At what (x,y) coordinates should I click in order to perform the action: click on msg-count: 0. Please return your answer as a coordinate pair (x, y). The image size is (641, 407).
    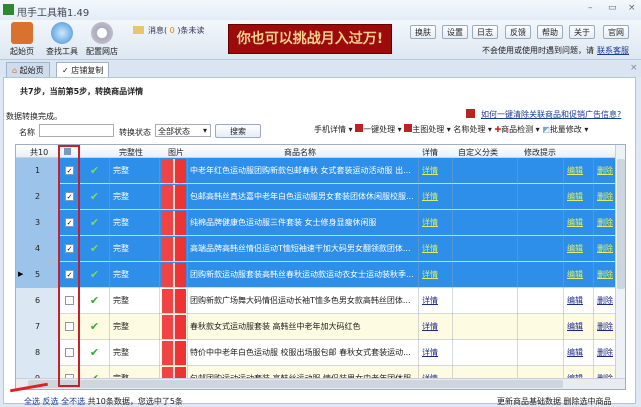
    Looking at the image, I should click on (172, 30).